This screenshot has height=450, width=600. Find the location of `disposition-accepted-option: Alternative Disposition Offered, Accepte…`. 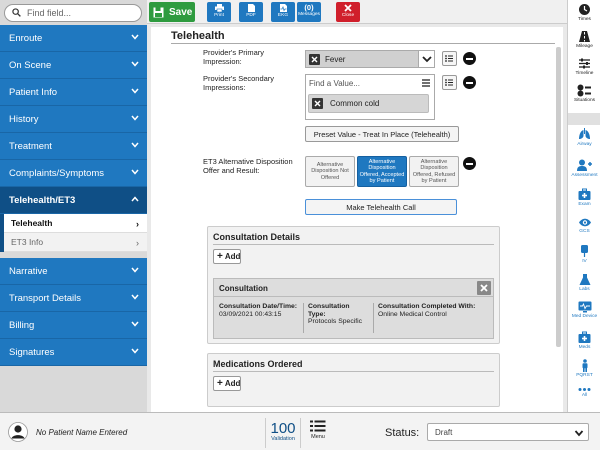

disposition-accepted-option: Alternative Disposition Offered, Accepte… is located at coordinates (382, 171).